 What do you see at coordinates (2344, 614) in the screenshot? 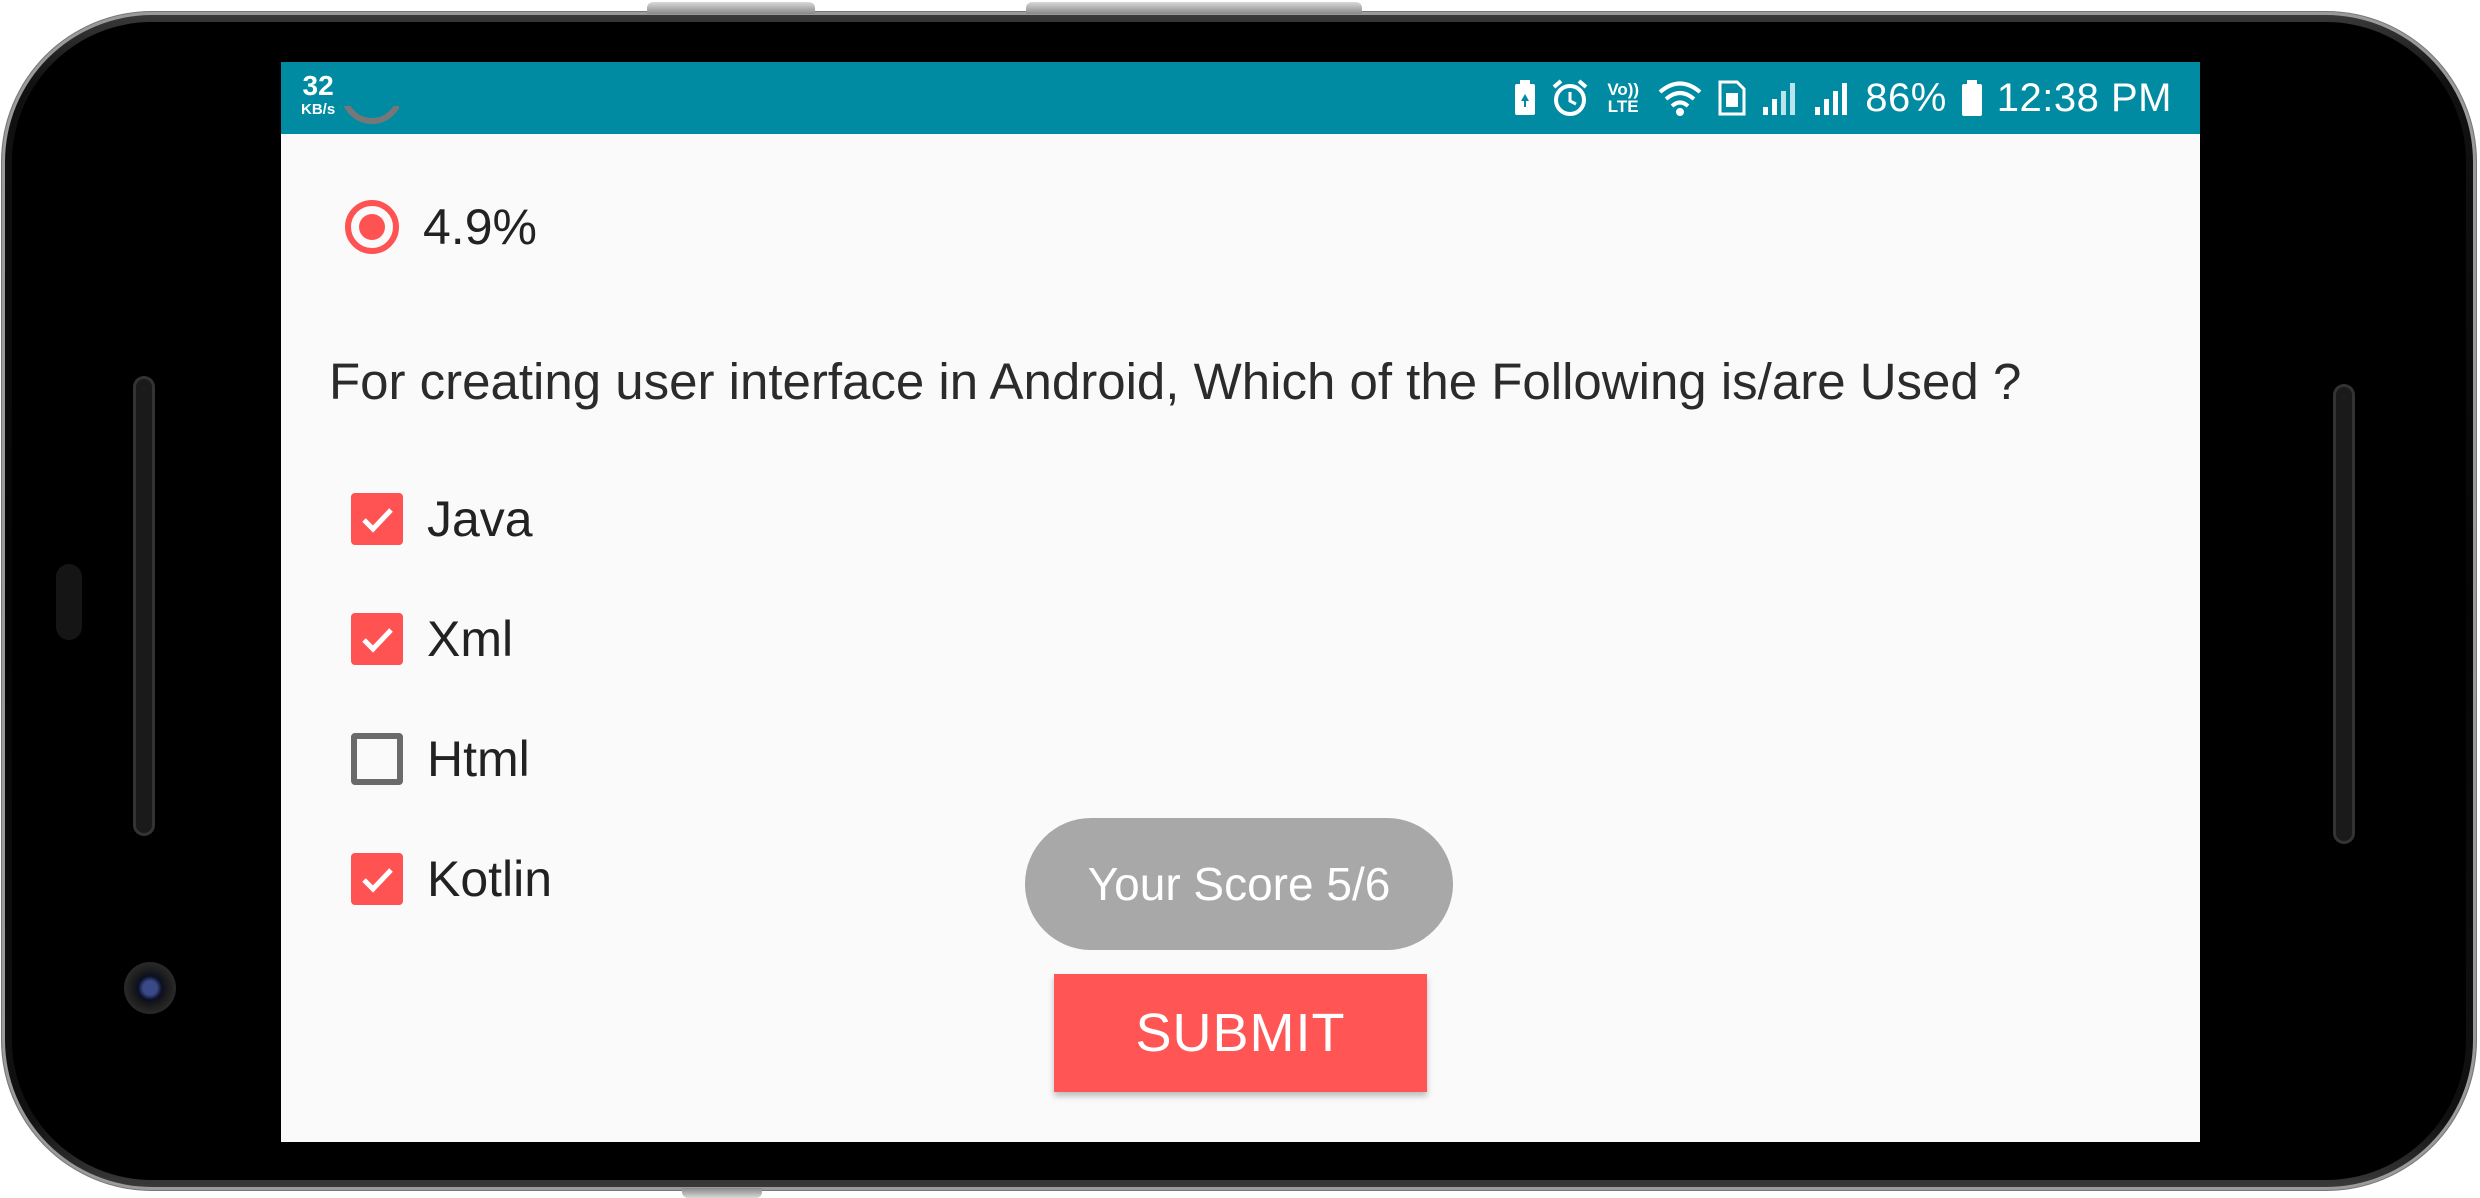
I see `speaker-right` at bounding box center [2344, 614].